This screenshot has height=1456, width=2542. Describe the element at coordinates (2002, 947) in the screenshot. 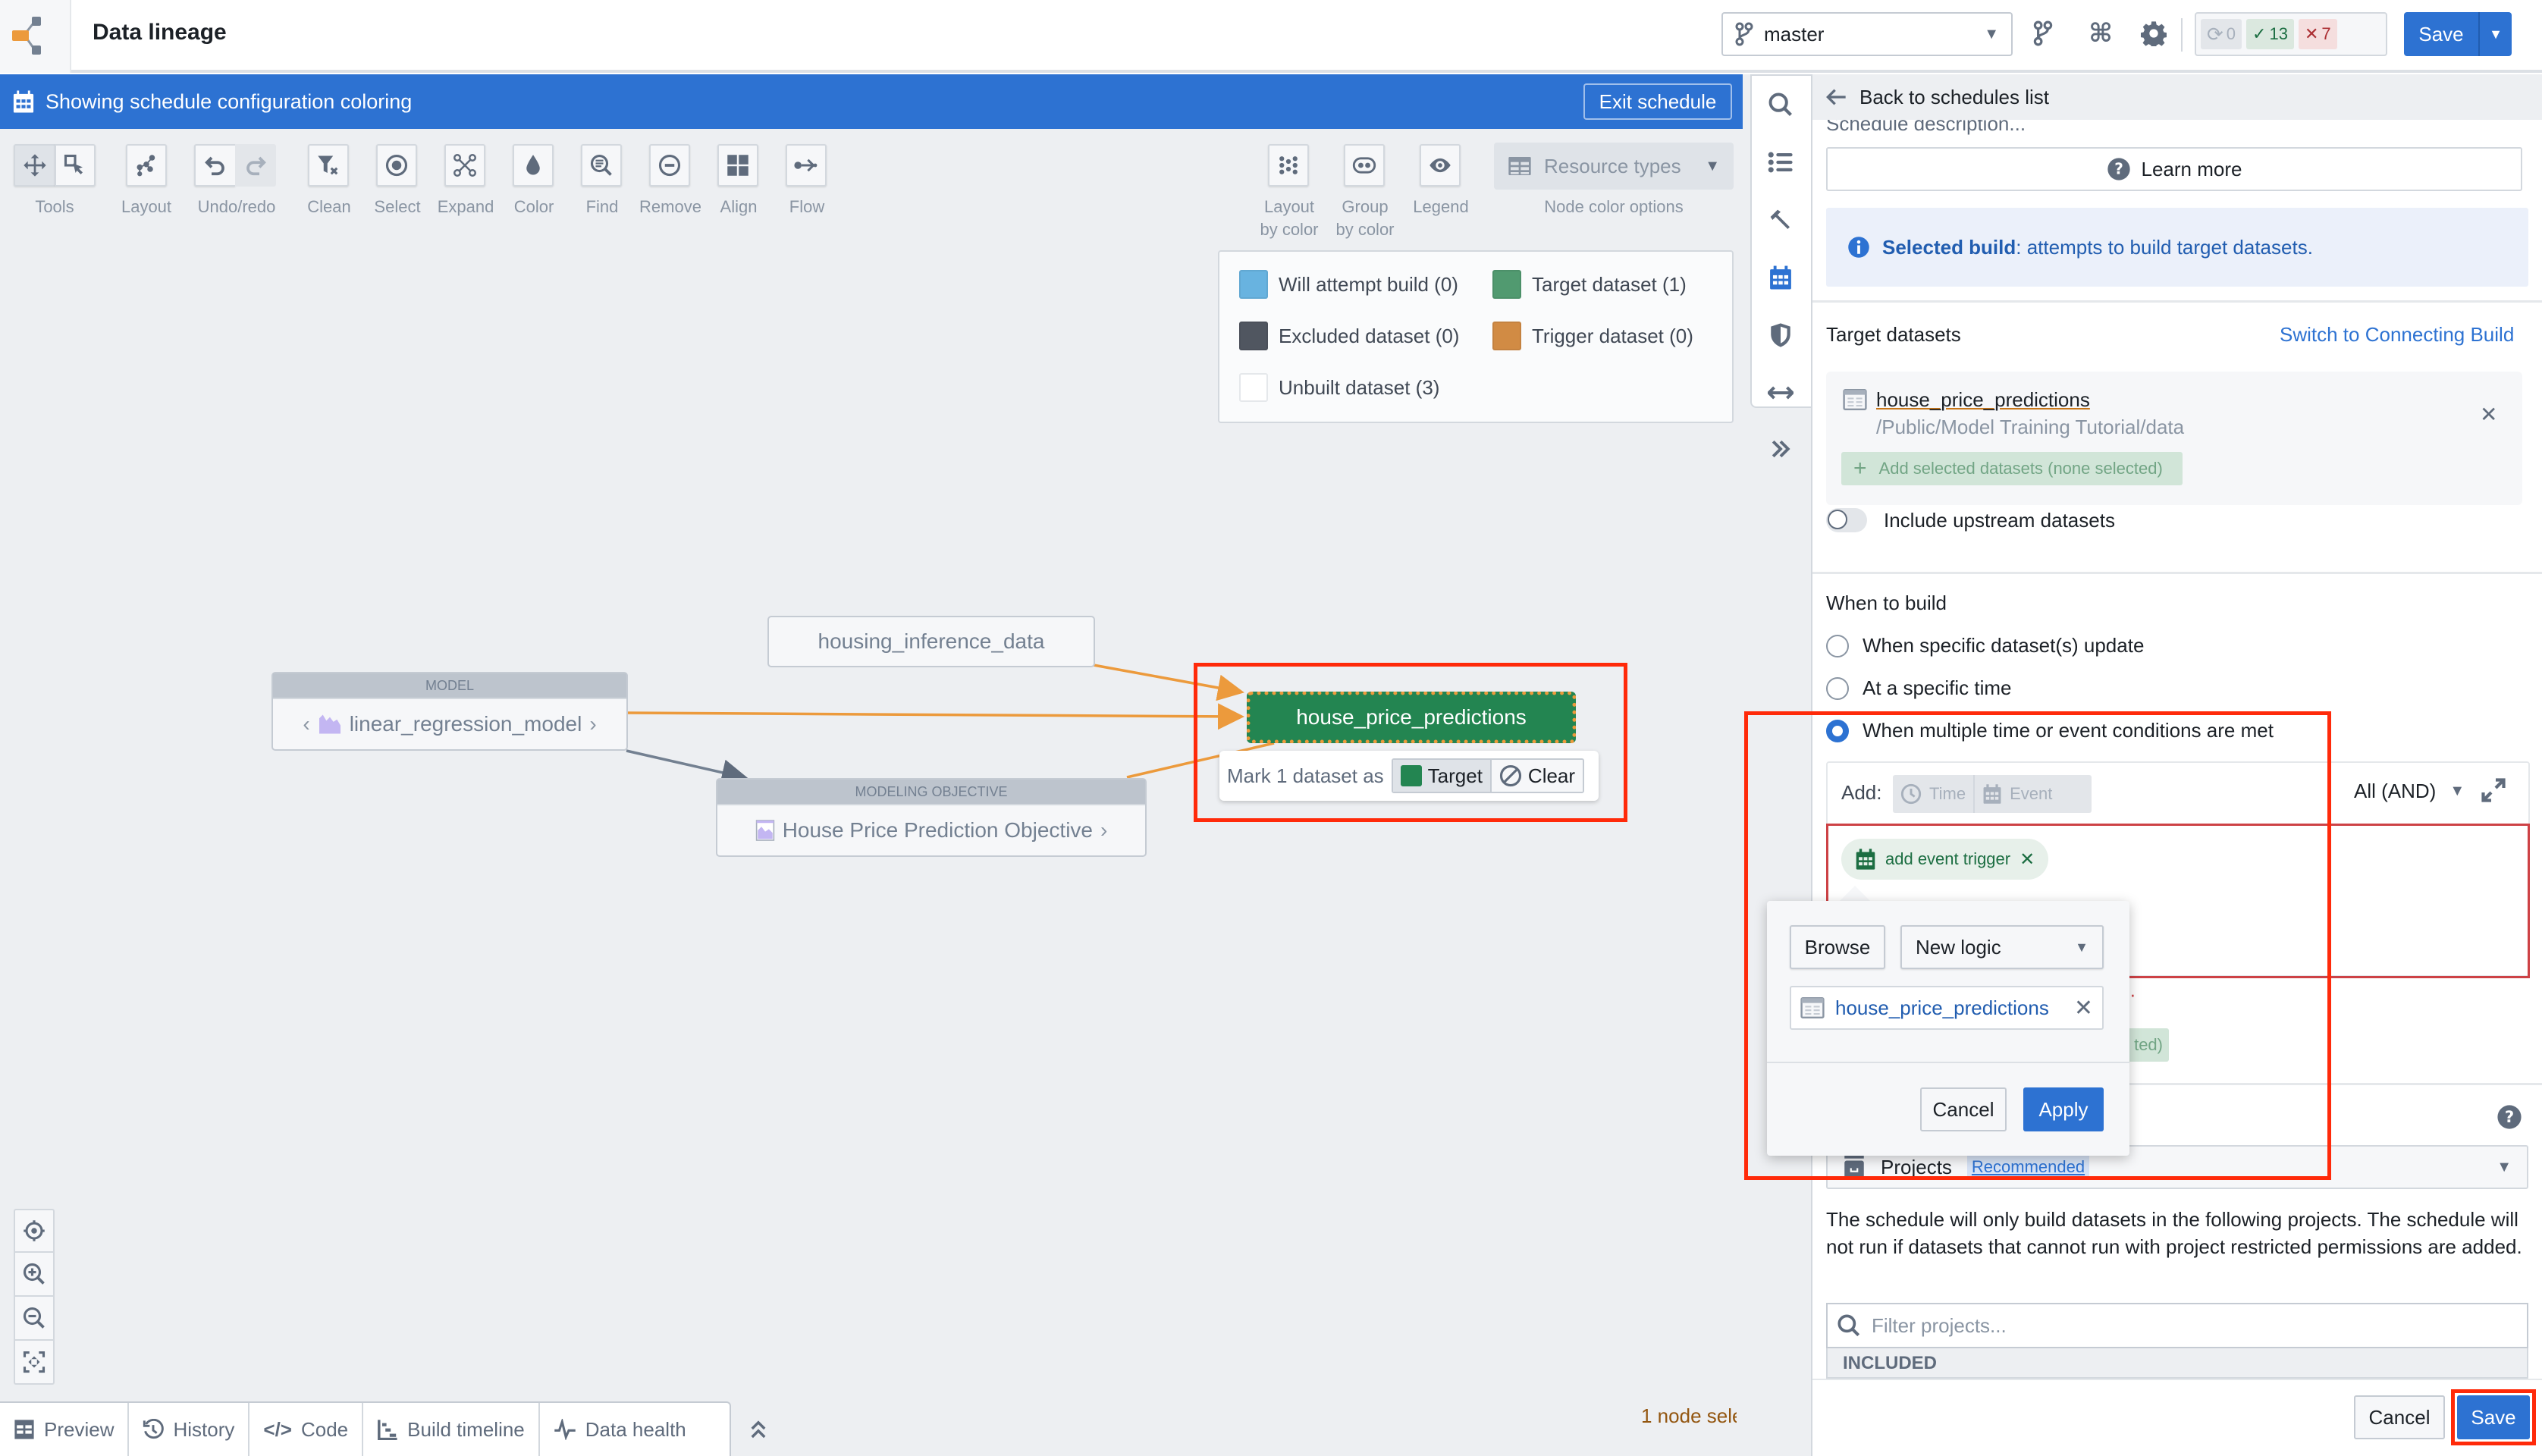

I see `logic-select: New logic ▼` at that location.